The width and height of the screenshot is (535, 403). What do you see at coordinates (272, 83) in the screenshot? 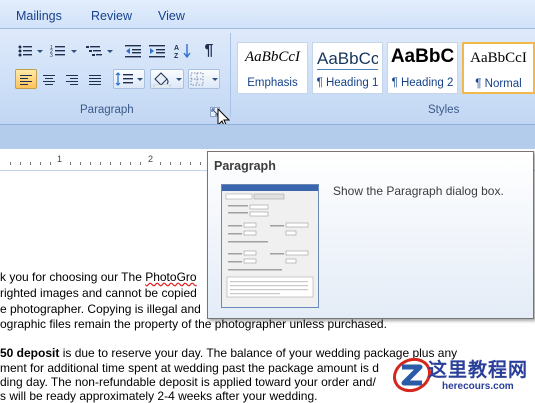
I see `style-name: Emphasis` at bounding box center [272, 83].